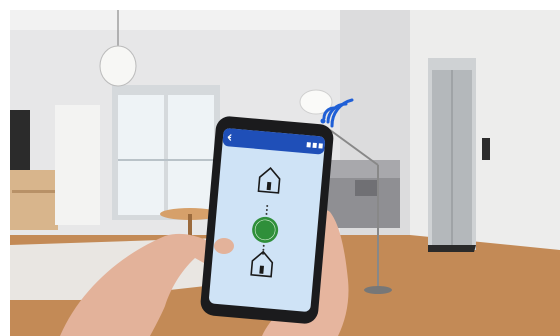  Describe the element at coordinates (191, 155) in the screenshot. I see `balcony-glass-right` at that location.